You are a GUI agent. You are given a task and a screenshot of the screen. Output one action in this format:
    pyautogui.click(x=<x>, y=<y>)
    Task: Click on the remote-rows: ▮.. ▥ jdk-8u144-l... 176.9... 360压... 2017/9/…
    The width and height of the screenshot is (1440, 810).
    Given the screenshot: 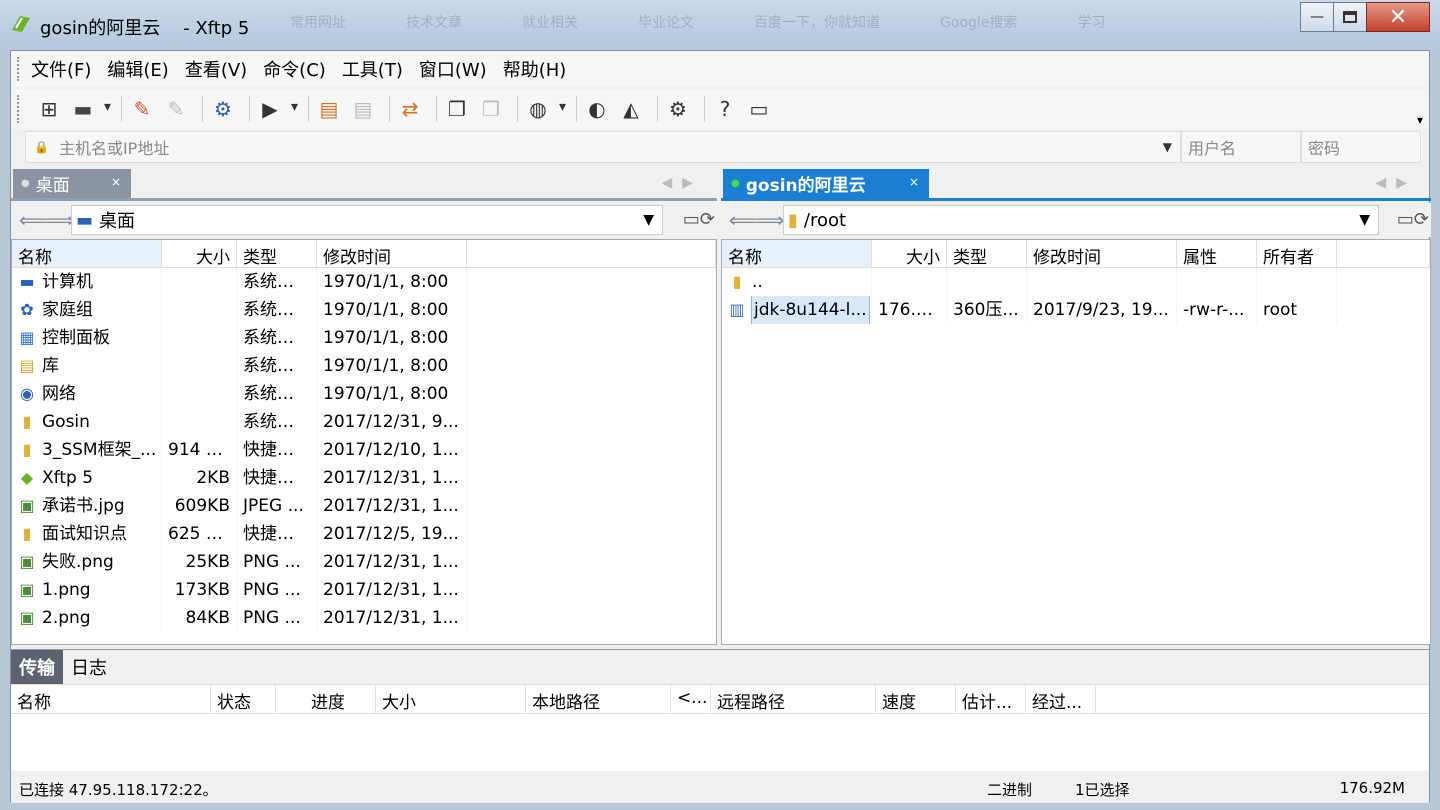 What is the action you would take?
    pyautogui.click(x=1076, y=296)
    